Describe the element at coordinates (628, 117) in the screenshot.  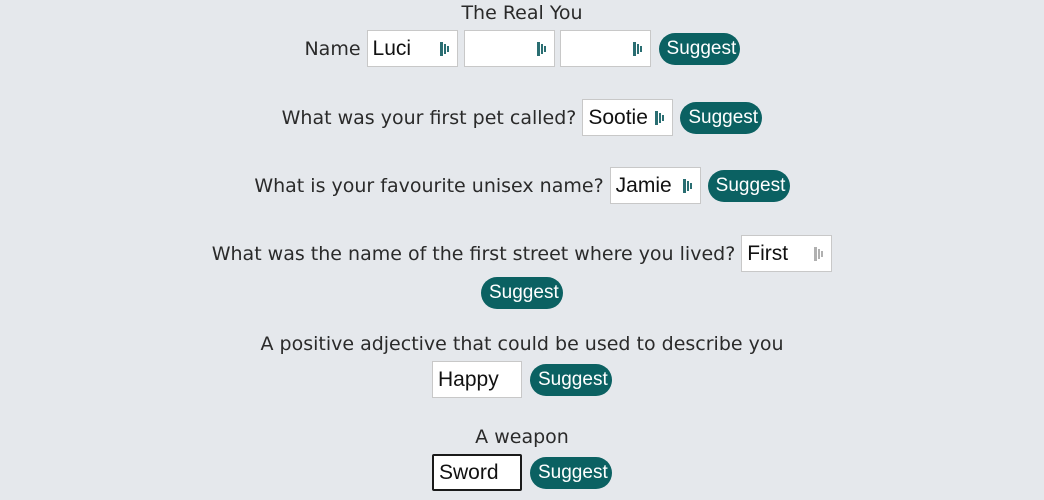
I see `pet-name-field` at that location.